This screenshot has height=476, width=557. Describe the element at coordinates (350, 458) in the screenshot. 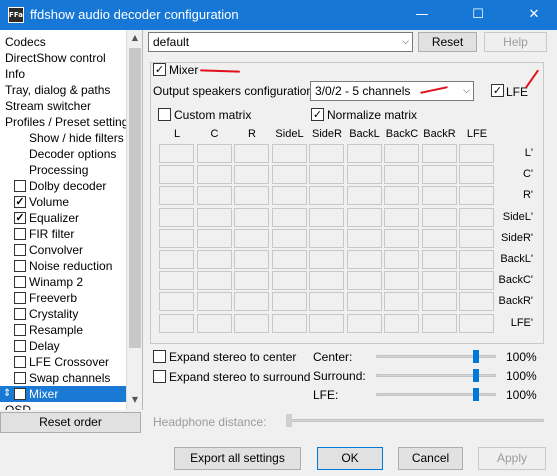

I see `ok-button: OK` at that location.